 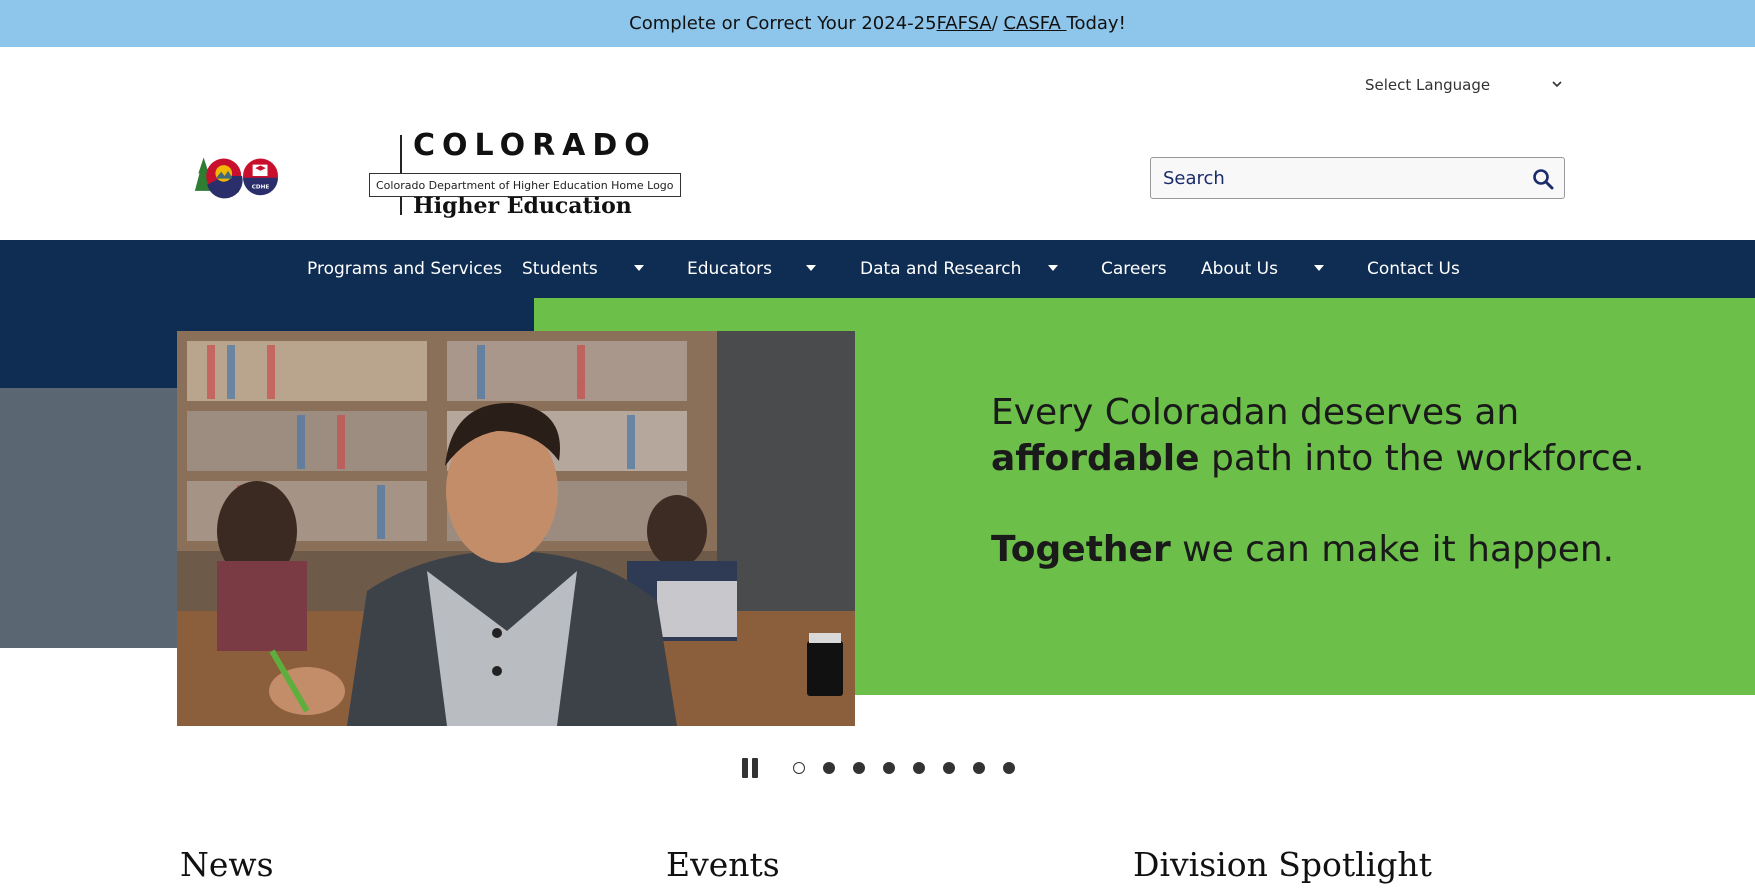 I want to click on chevron-down-icon, so click(x=1557, y=84).